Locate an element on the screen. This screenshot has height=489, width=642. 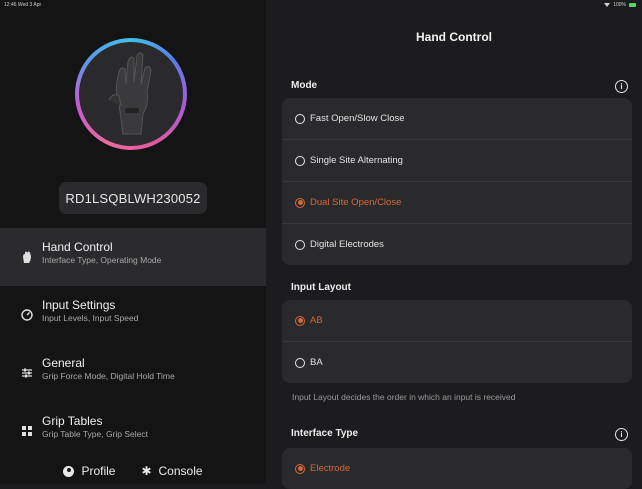
sidebar-item-input-settings: Input Settings Input Levels, Input Speed is located at coordinates (133, 315).